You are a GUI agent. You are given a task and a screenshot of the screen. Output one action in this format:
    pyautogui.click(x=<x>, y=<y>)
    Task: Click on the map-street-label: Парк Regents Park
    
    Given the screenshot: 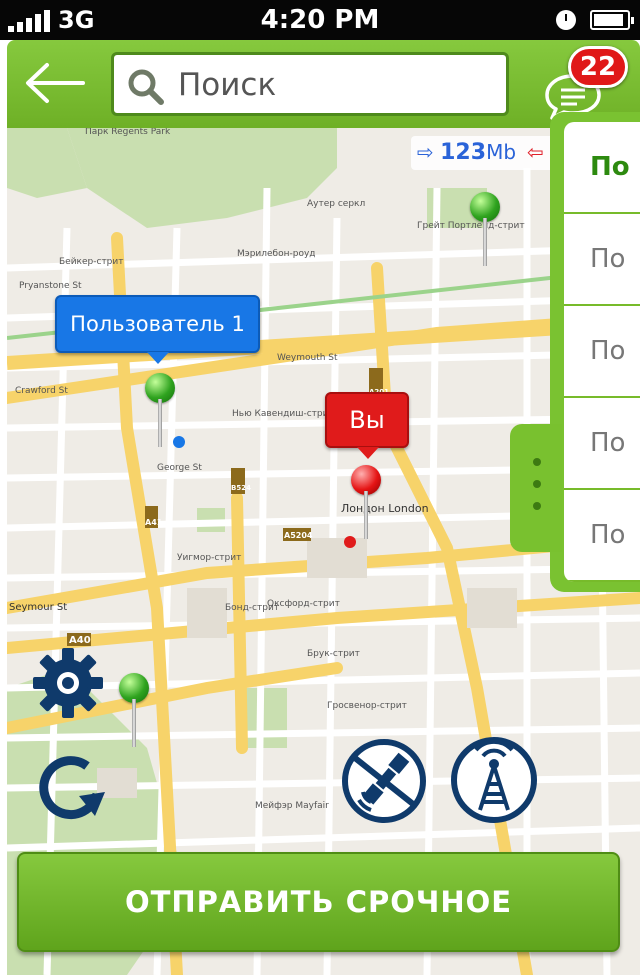 What is the action you would take?
    pyautogui.click(x=128, y=132)
    